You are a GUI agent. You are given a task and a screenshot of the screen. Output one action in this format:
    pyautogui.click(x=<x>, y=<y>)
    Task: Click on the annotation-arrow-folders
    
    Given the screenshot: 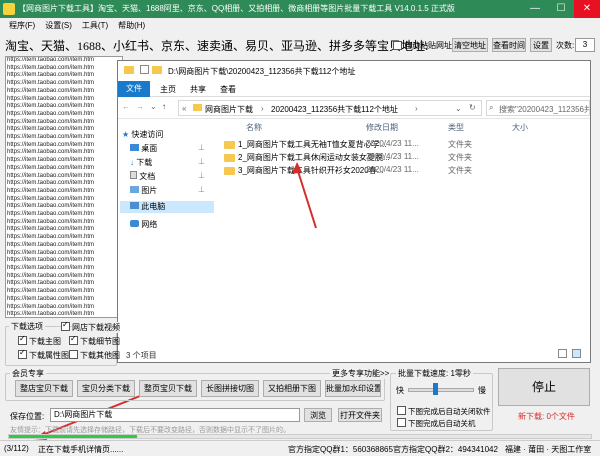 What is the action you would take?
    pyautogui.click(x=306, y=198)
    